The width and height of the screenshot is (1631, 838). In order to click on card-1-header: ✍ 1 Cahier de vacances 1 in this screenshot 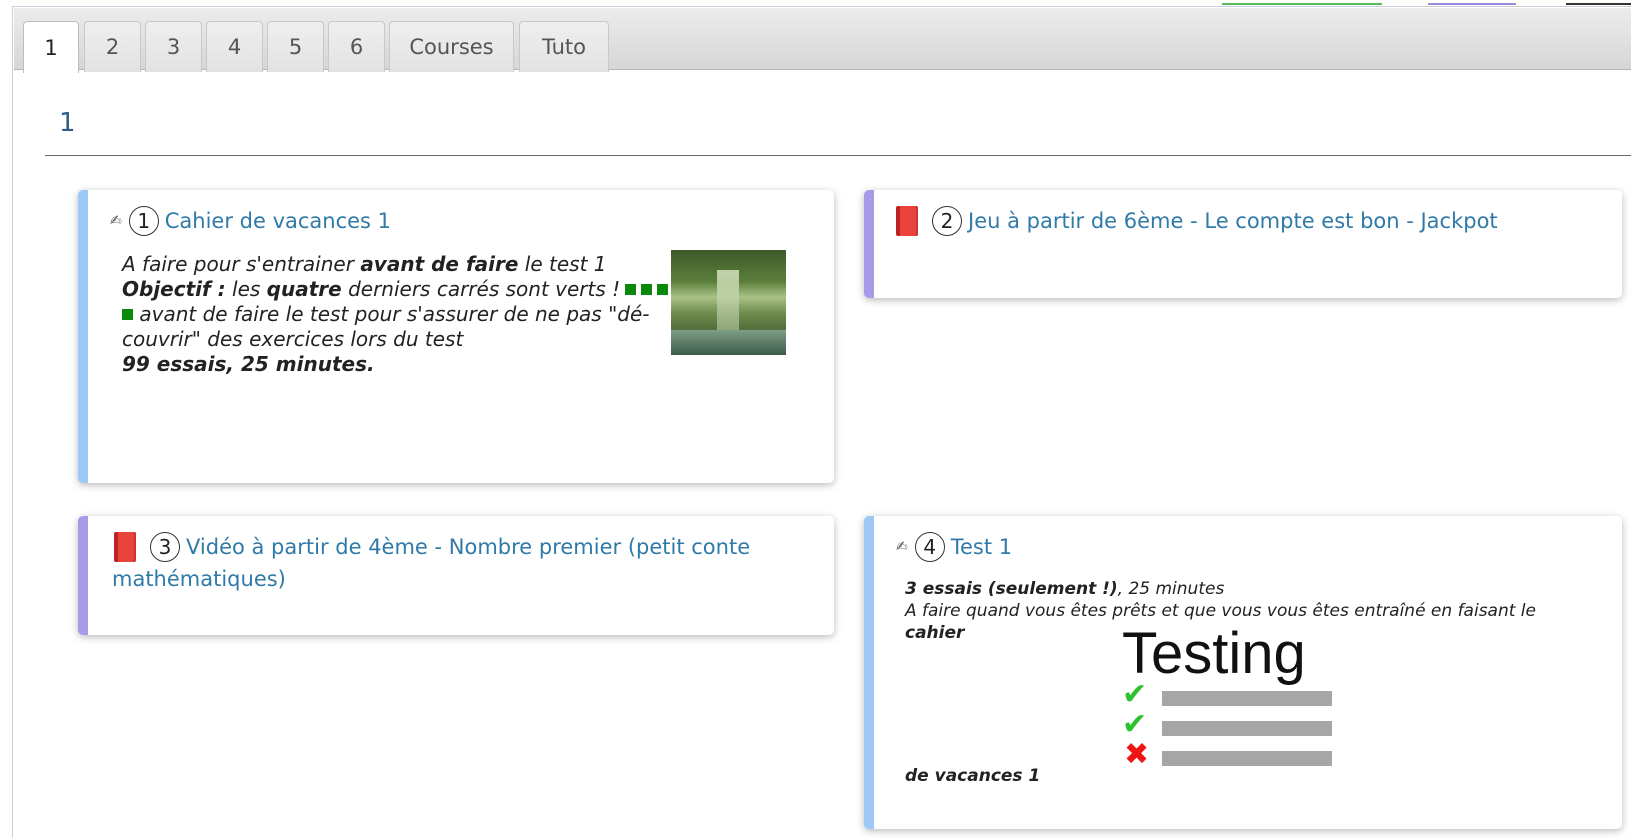, I will do `click(250, 221)`.